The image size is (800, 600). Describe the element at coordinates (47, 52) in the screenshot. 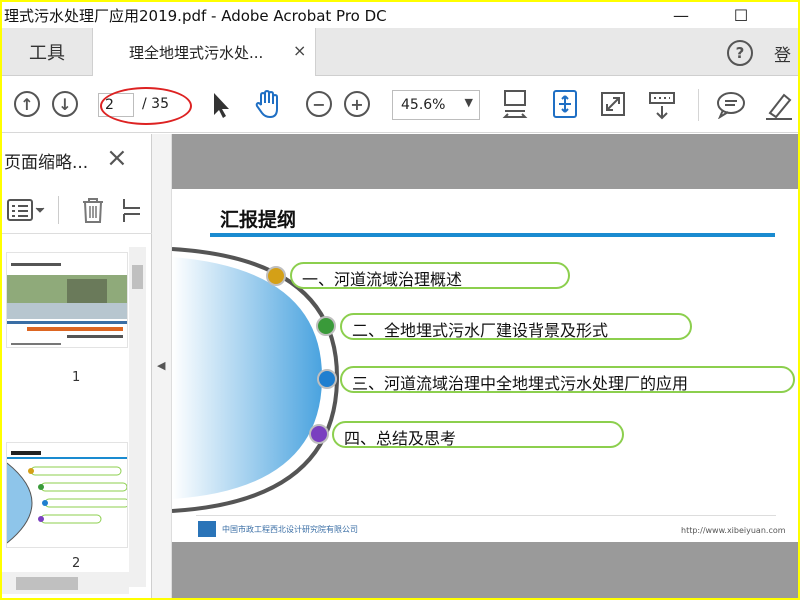

I see `tab-tools: 工具` at that location.